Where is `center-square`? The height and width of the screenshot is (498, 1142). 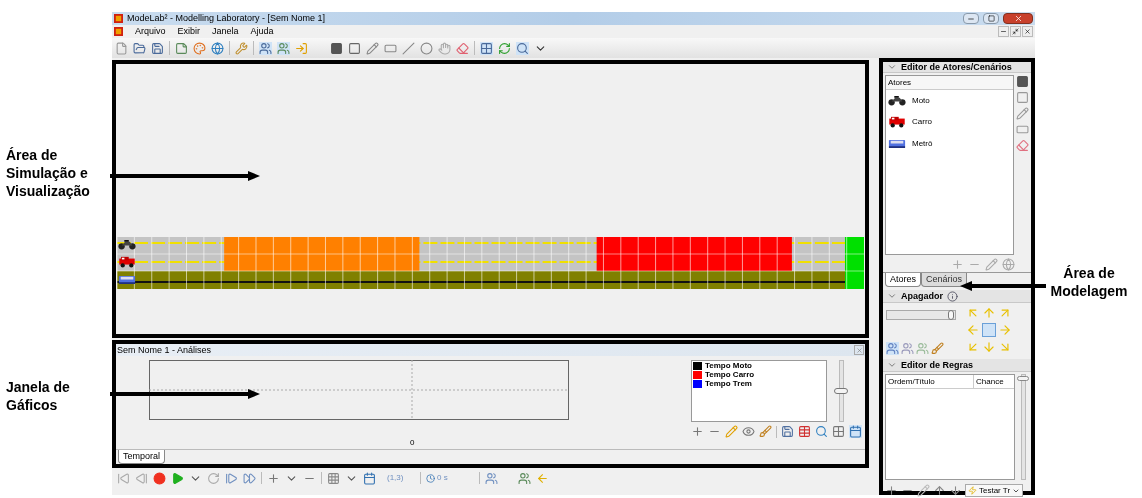
center-square is located at coordinates (989, 330).